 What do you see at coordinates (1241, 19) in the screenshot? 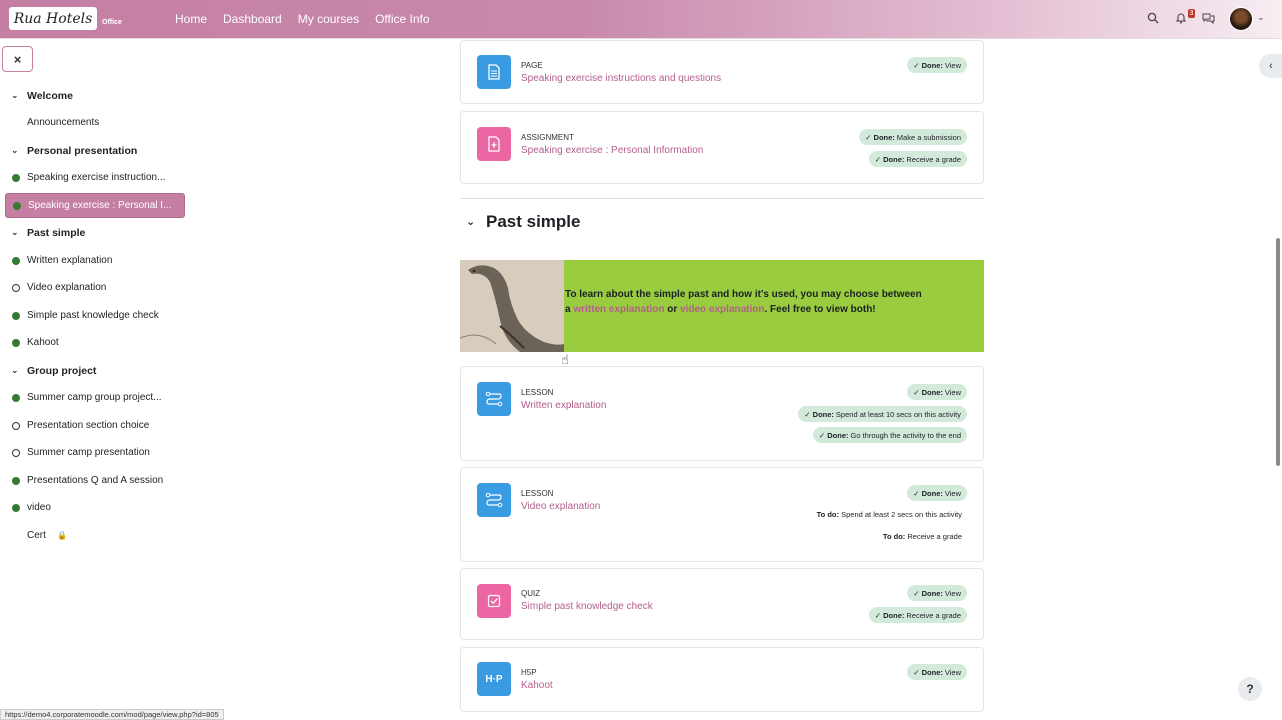
I see `user-avatar` at bounding box center [1241, 19].